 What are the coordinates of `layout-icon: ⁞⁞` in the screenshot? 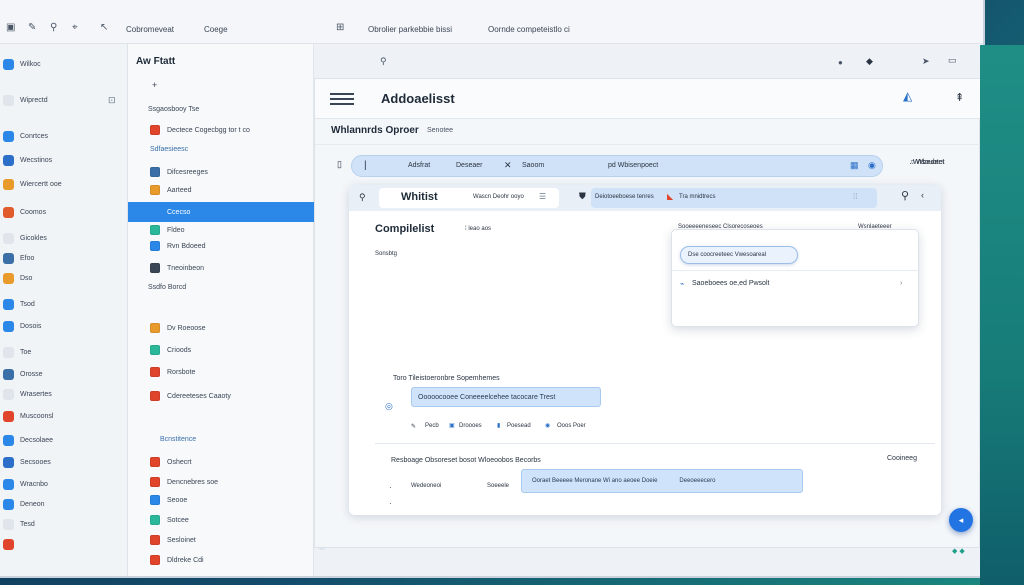 It's located at (855, 196).